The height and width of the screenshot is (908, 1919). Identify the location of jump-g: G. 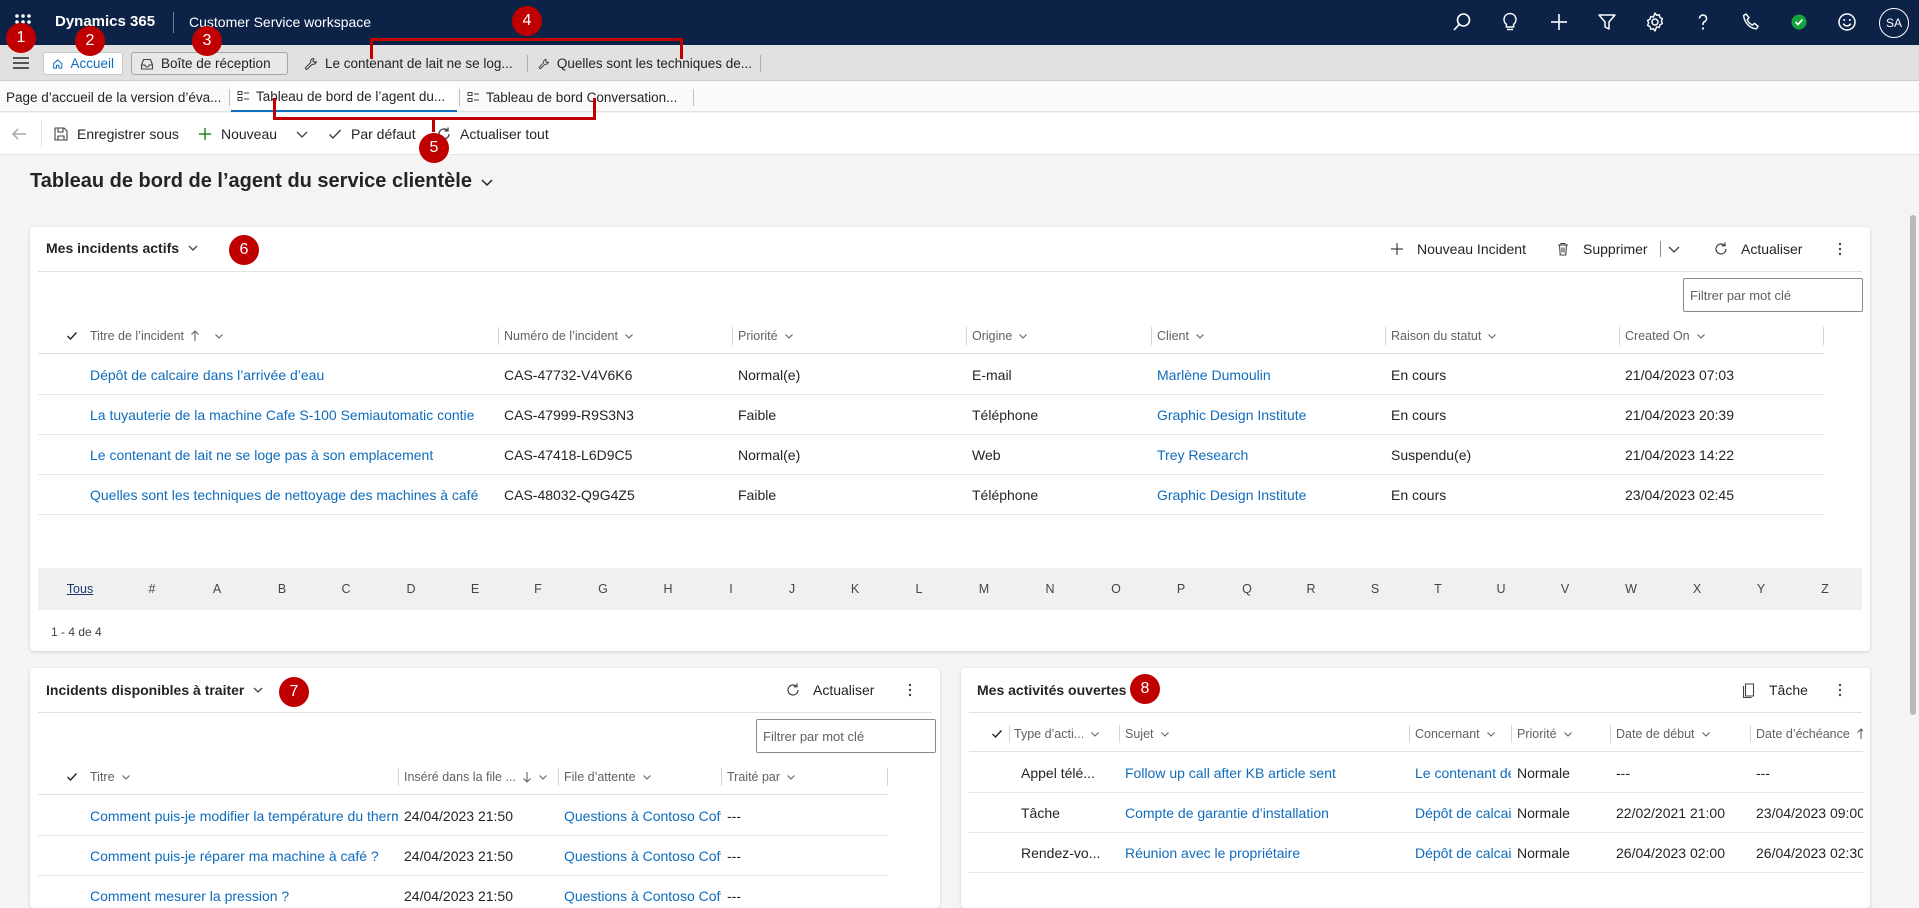
(603, 589).